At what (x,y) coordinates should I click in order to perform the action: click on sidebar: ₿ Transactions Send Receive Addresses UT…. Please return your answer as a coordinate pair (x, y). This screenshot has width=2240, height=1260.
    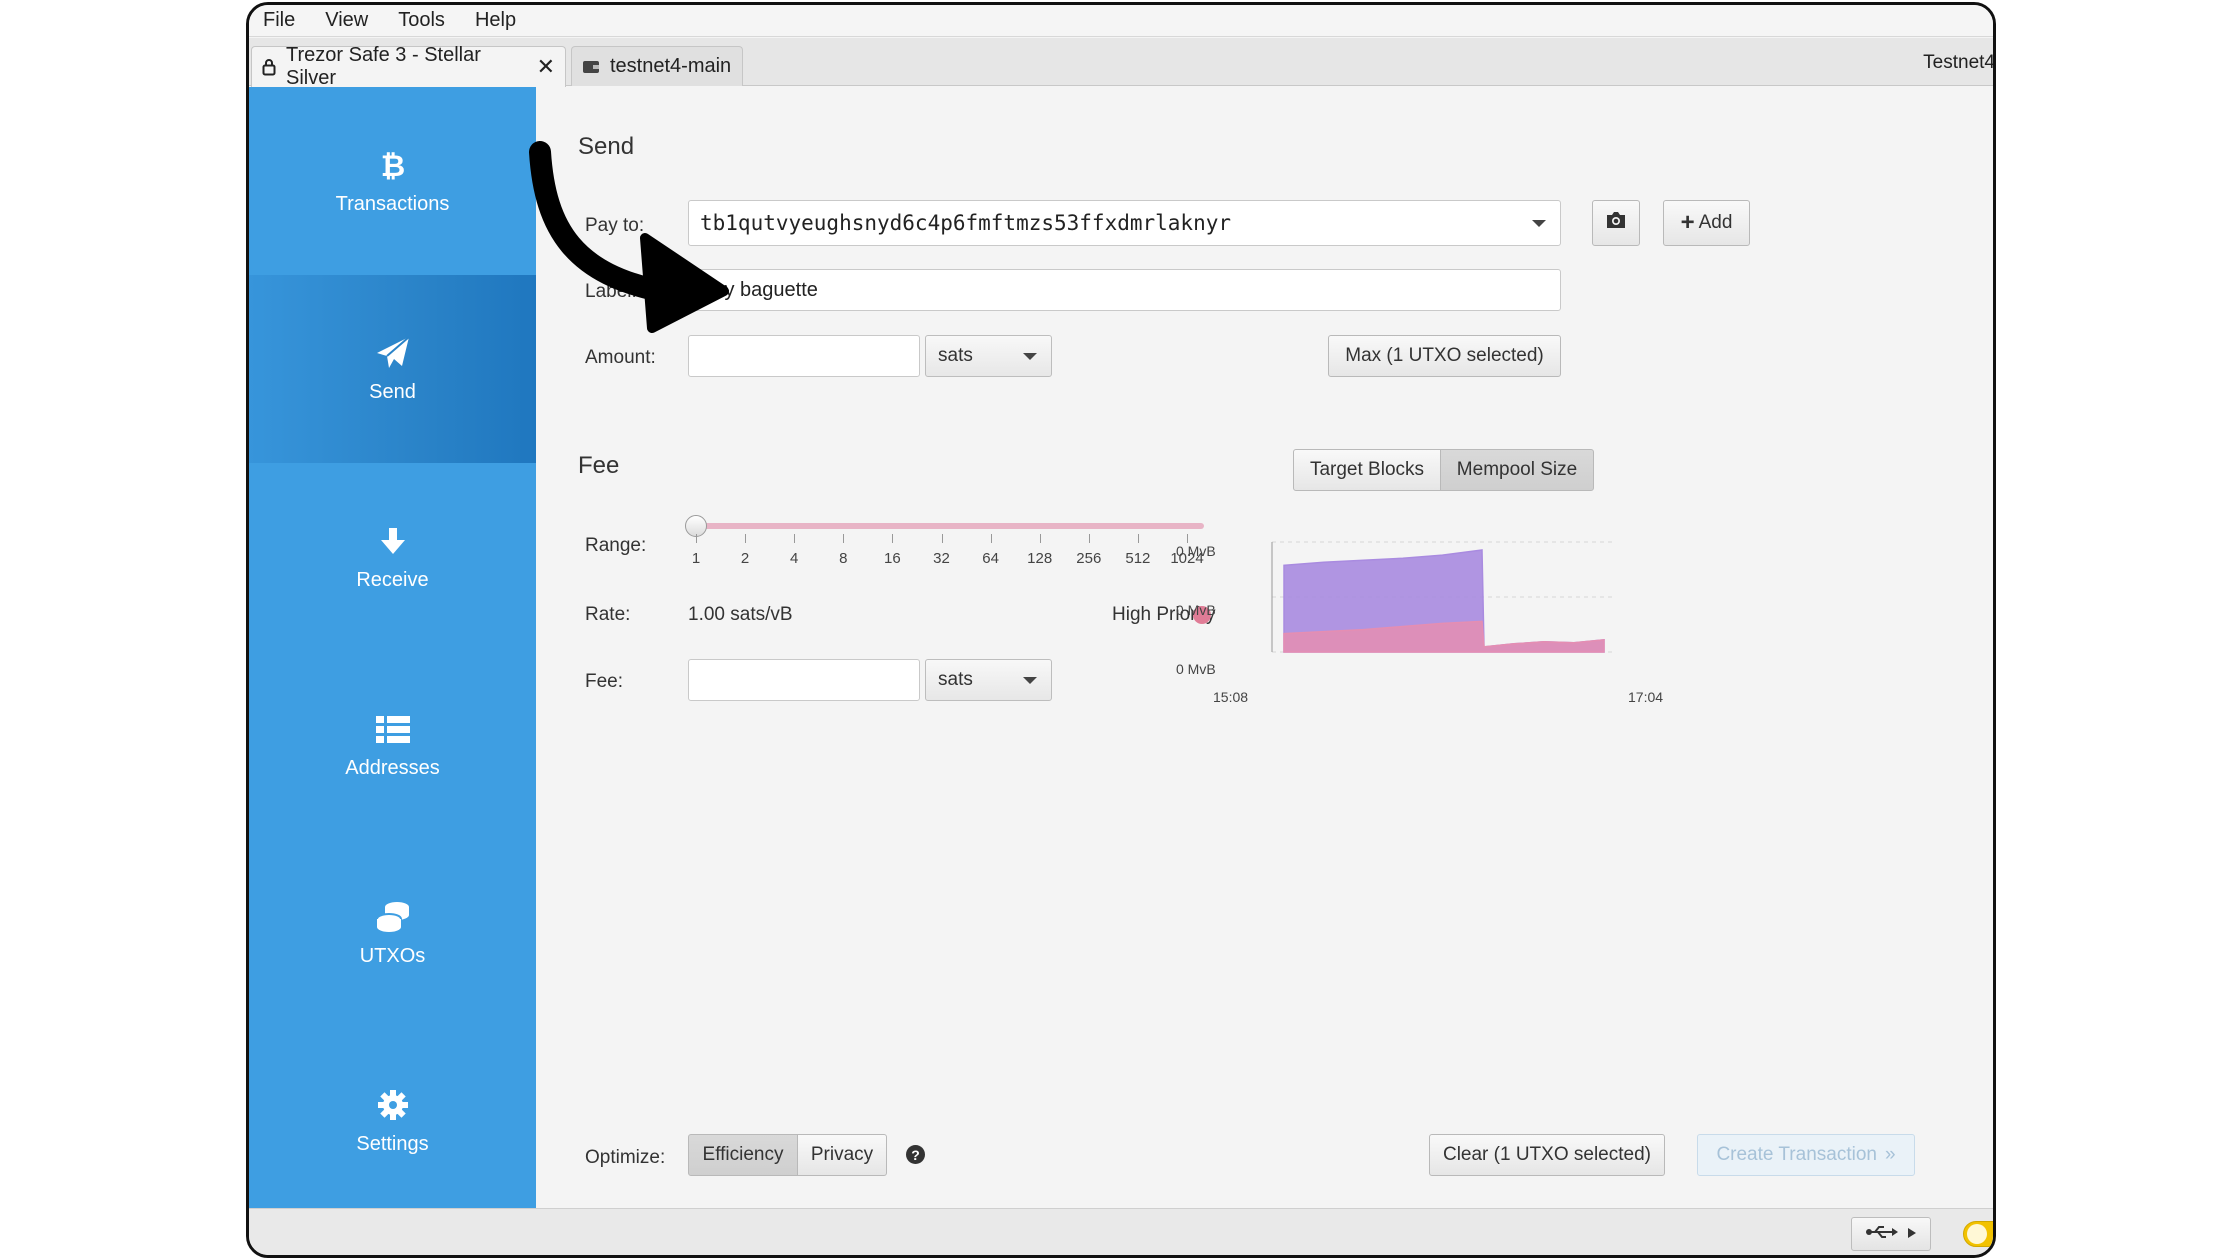
    Looking at the image, I should click on (392, 649).